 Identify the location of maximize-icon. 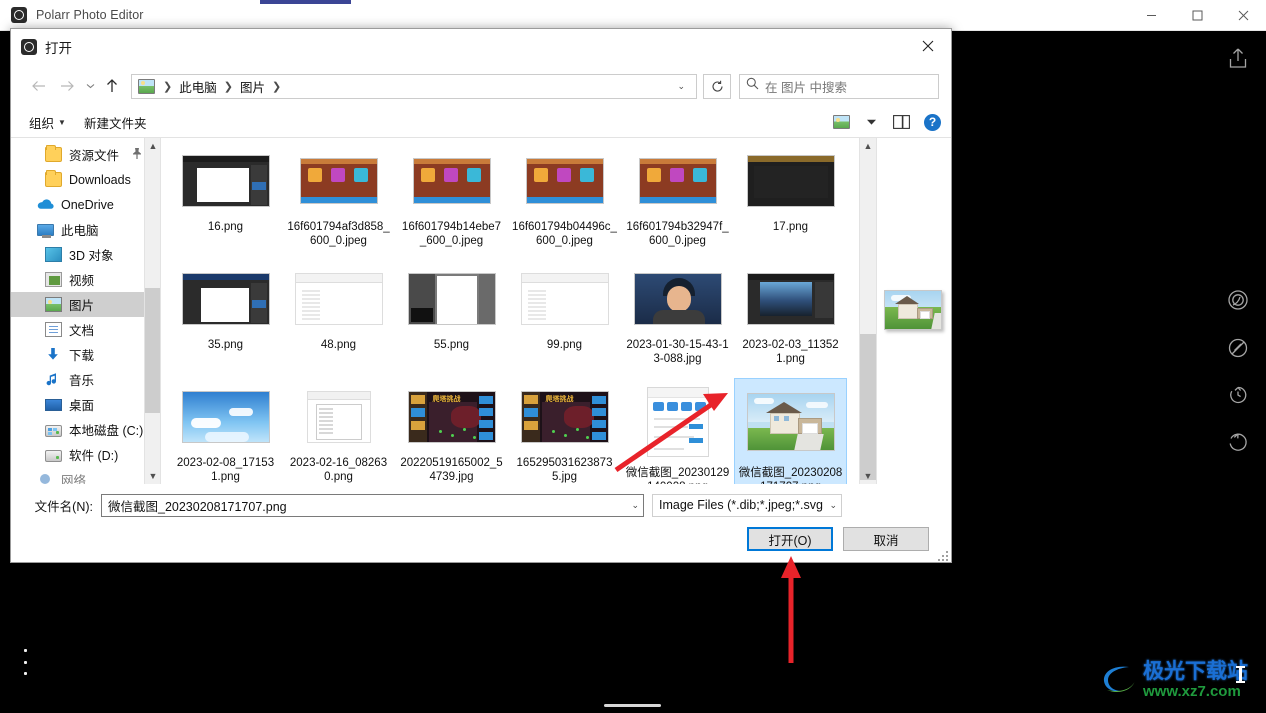
(1197, 15).